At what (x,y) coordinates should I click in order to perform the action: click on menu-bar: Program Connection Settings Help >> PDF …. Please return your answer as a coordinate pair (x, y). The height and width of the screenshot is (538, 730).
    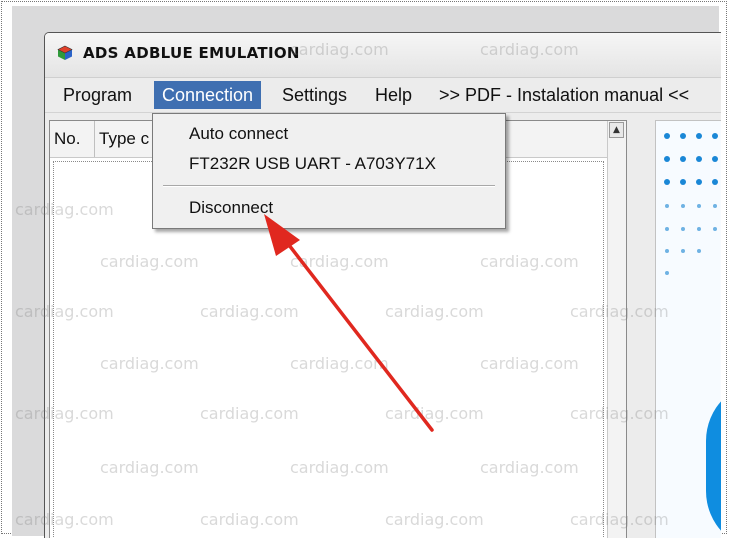
    Looking at the image, I should click on (383, 95).